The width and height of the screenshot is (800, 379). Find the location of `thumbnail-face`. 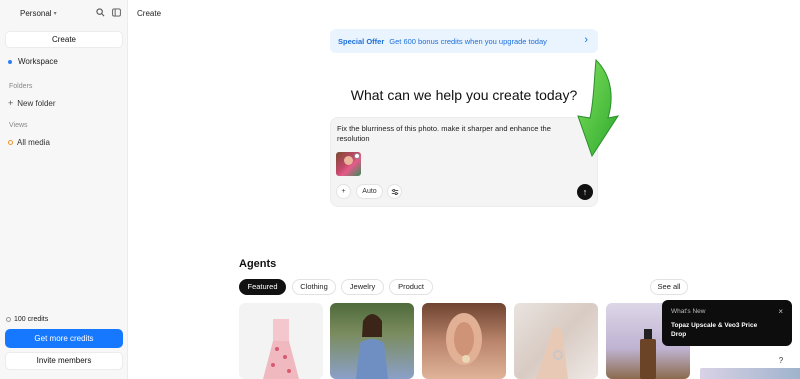

thumbnail-face is located at coordinates (348, 160).